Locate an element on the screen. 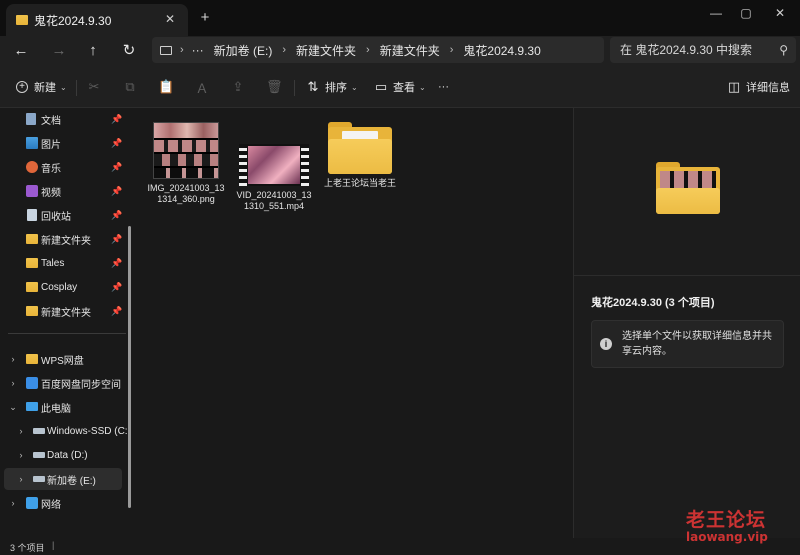 Image resolution: width=800 pixels, height=555 pixels. rename-button: Ａ is located at coordinates (202, 87).